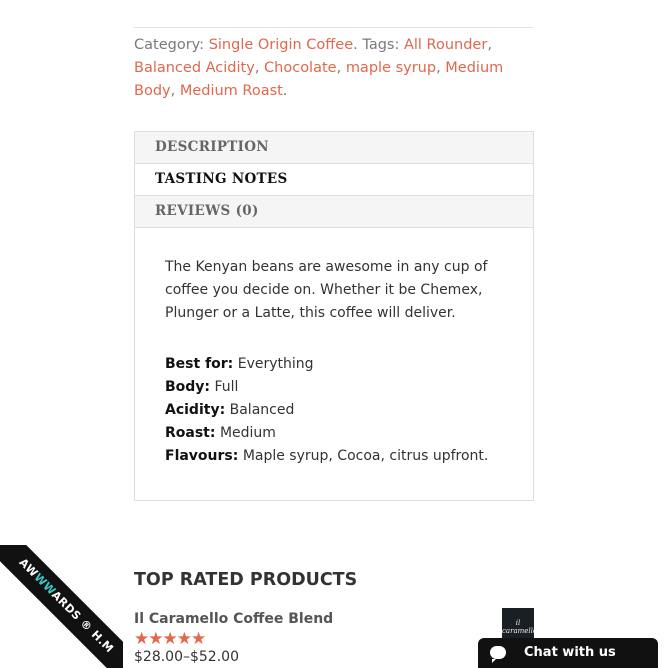  What do you see at coordinates (262, 410) in the screenshot?
I see `note-value: Balanced` at bounding box center [262, 410].